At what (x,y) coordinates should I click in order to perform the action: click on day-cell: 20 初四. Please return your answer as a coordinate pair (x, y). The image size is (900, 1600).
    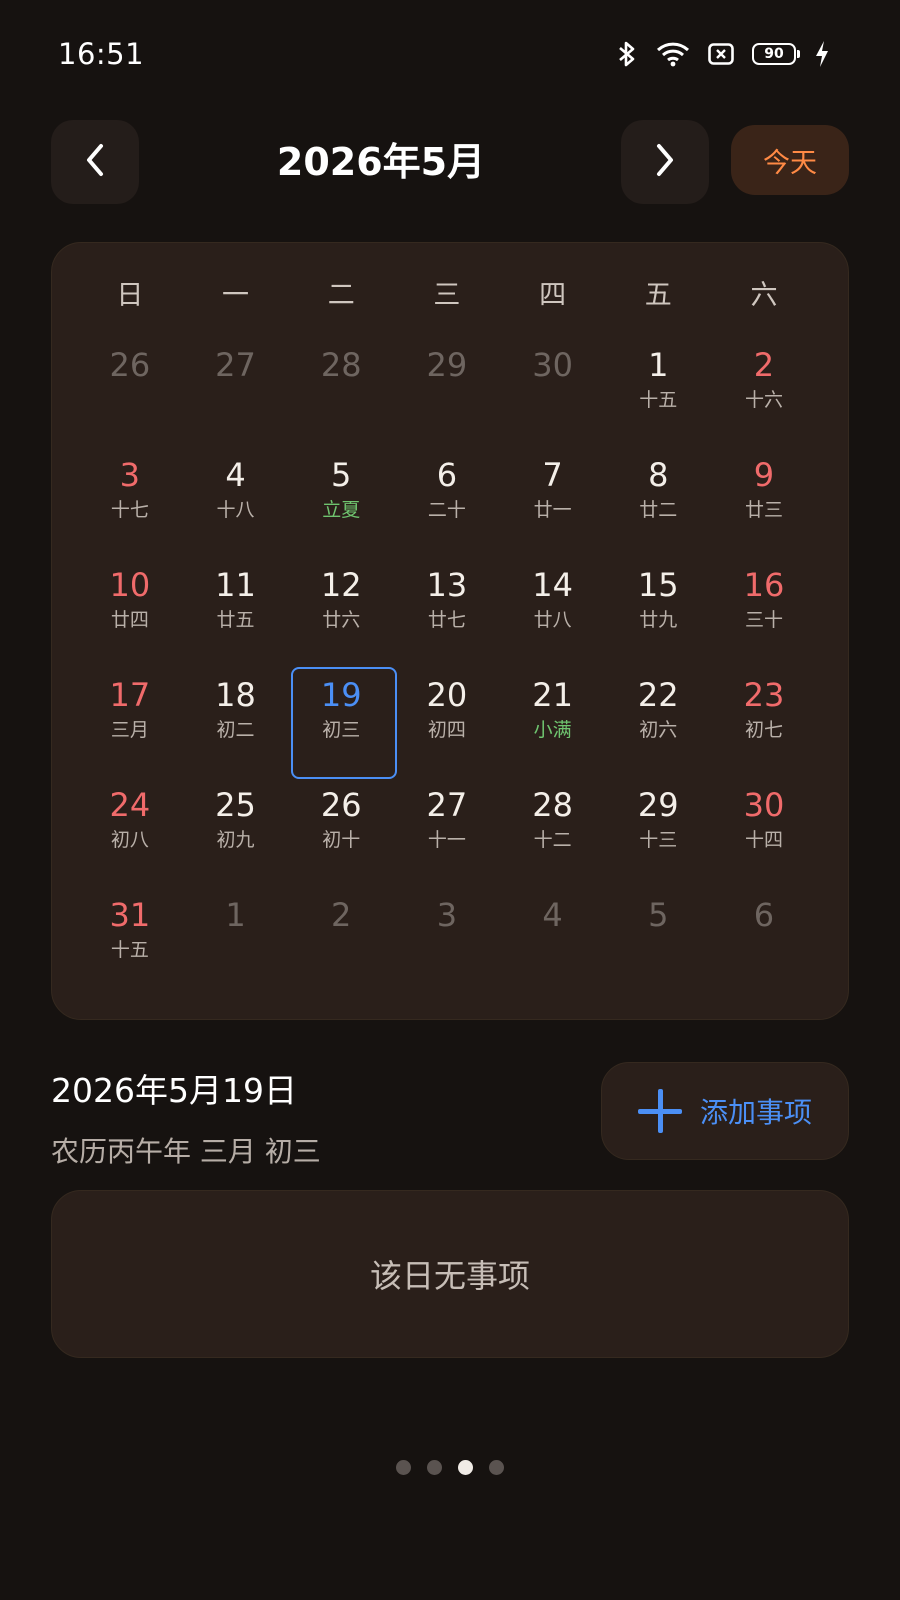
    Looking at the image, I should click on (447, 722).